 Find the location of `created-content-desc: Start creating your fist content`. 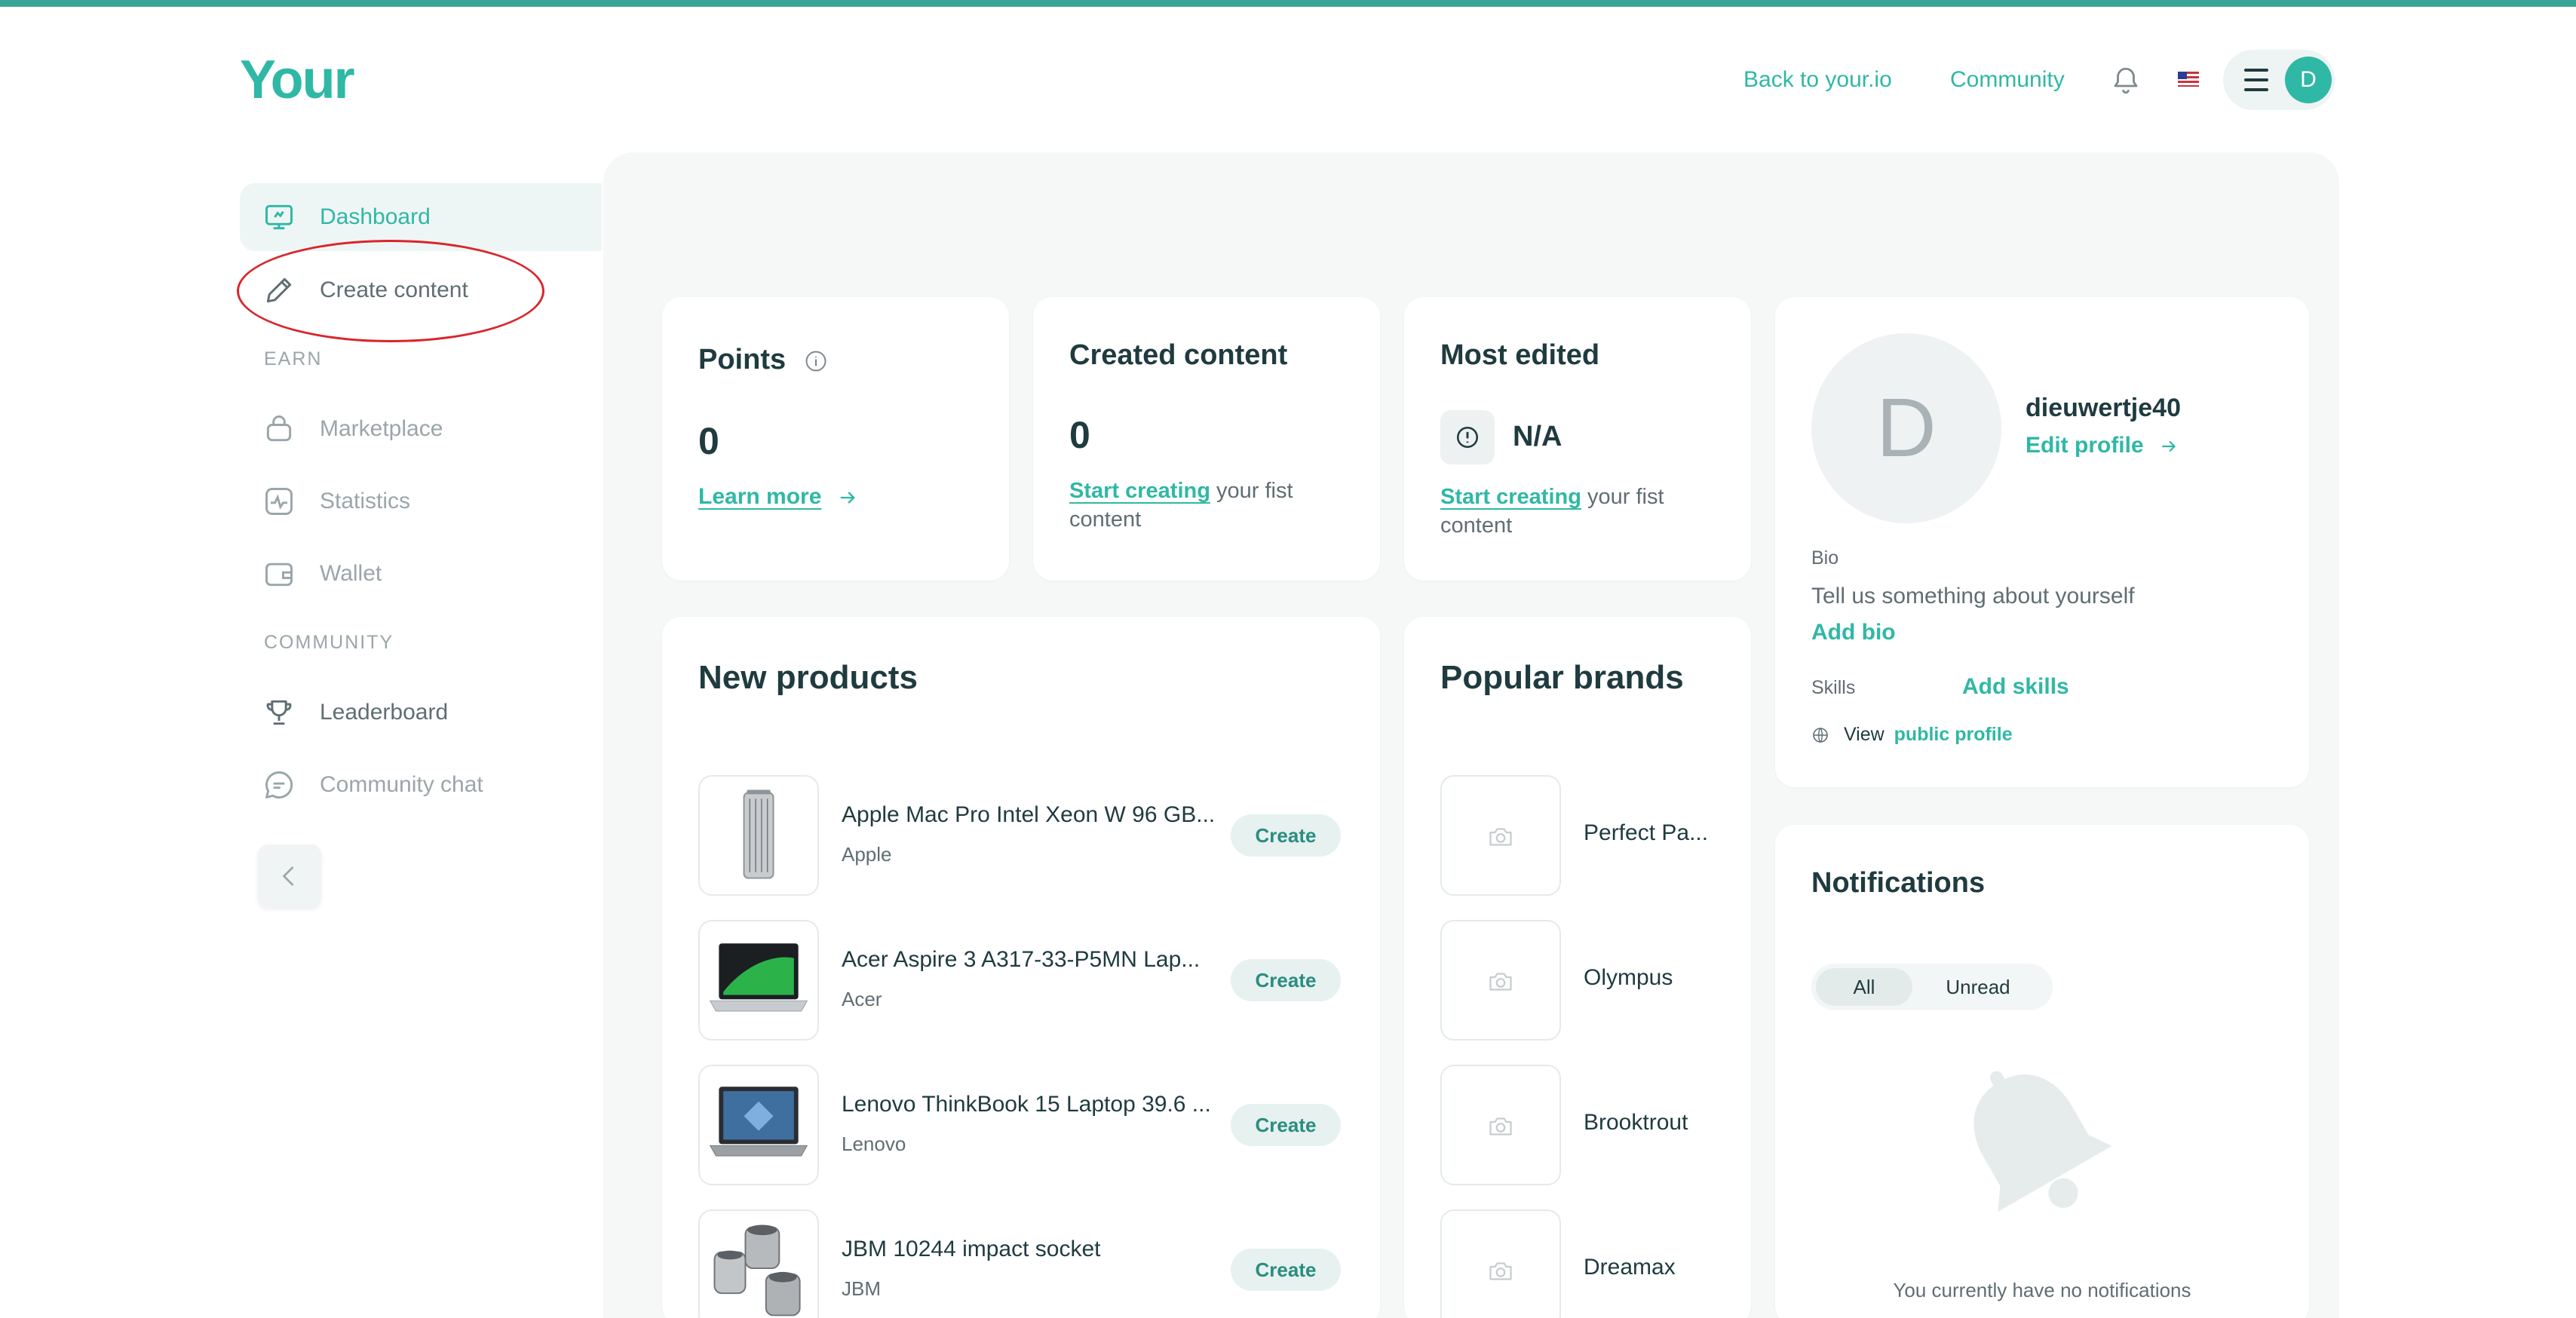

created-content-desc: Start creating your fist content is located at coordinates (1181, 506).